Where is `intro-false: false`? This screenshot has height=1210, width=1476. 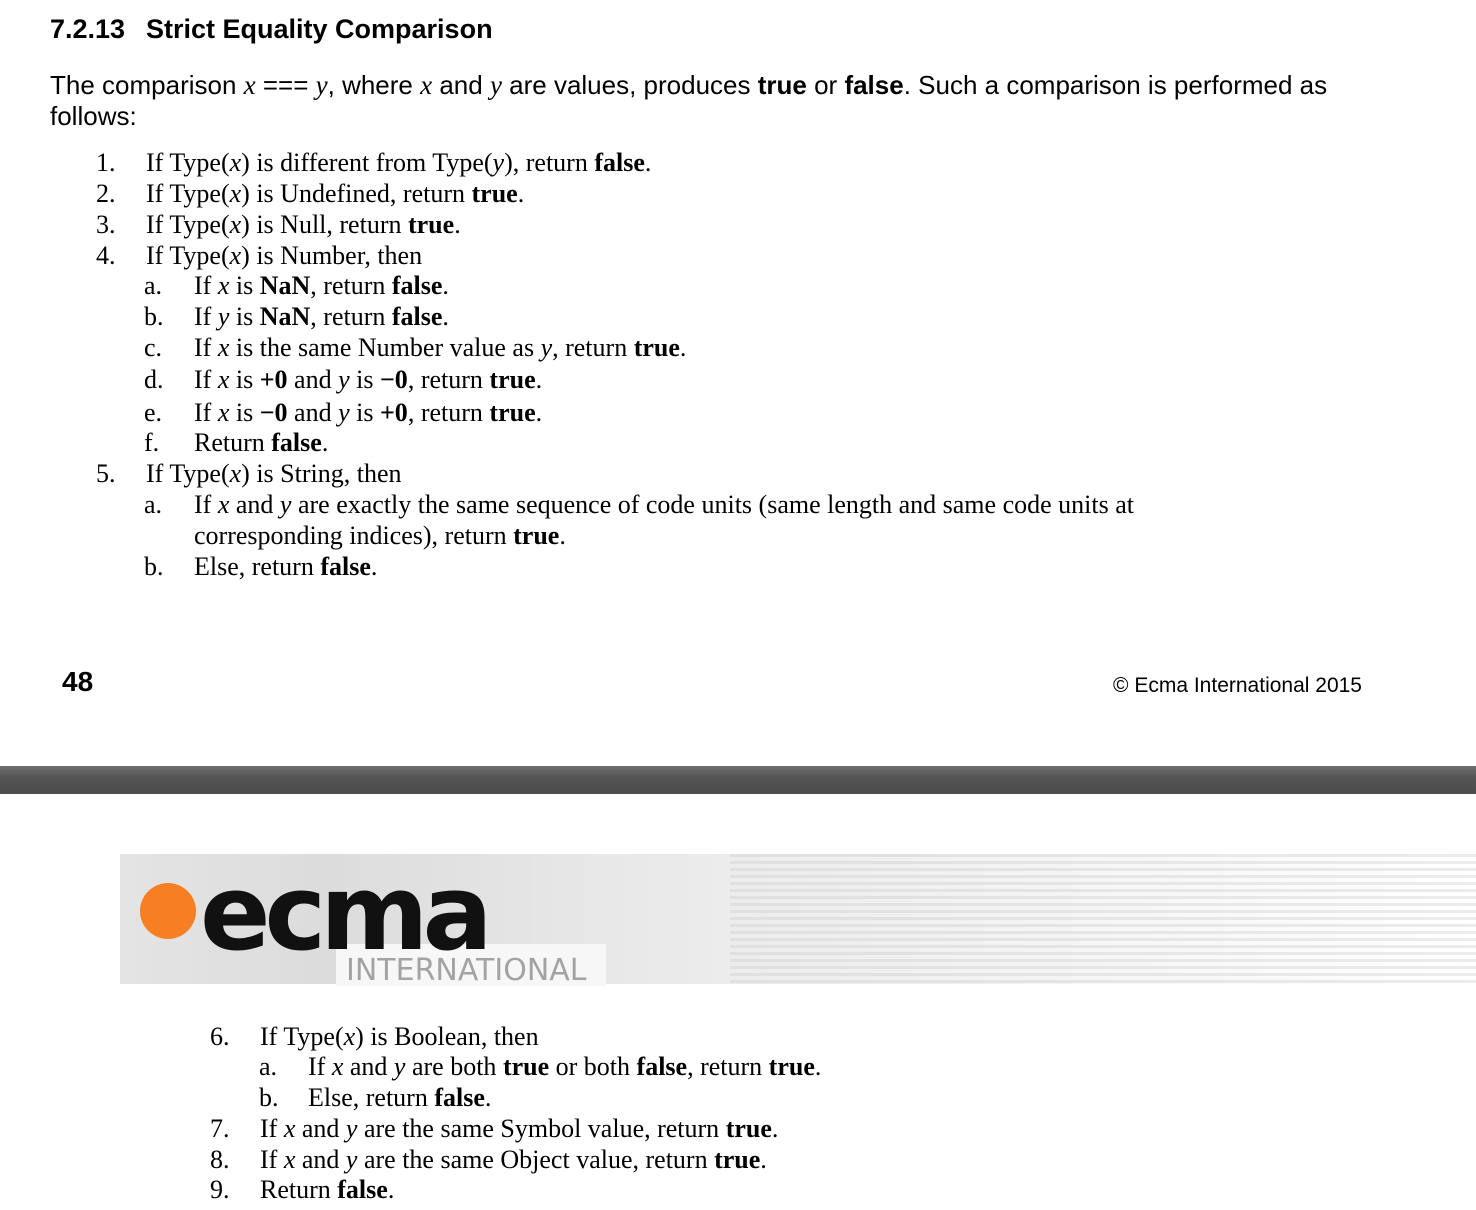
intro-false: false is located at coordinates (874, 85).